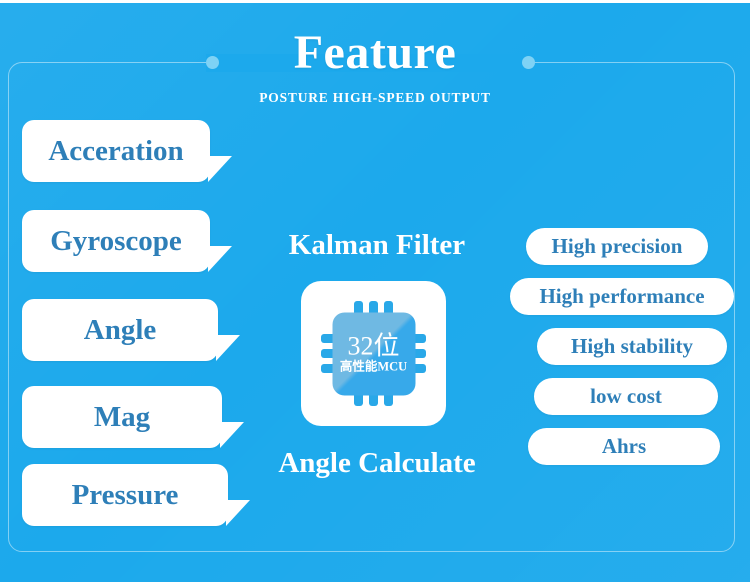 This screenshot has height=582, width=750. I want to click on benefit-pill-label: High precision, so click(617, 246).